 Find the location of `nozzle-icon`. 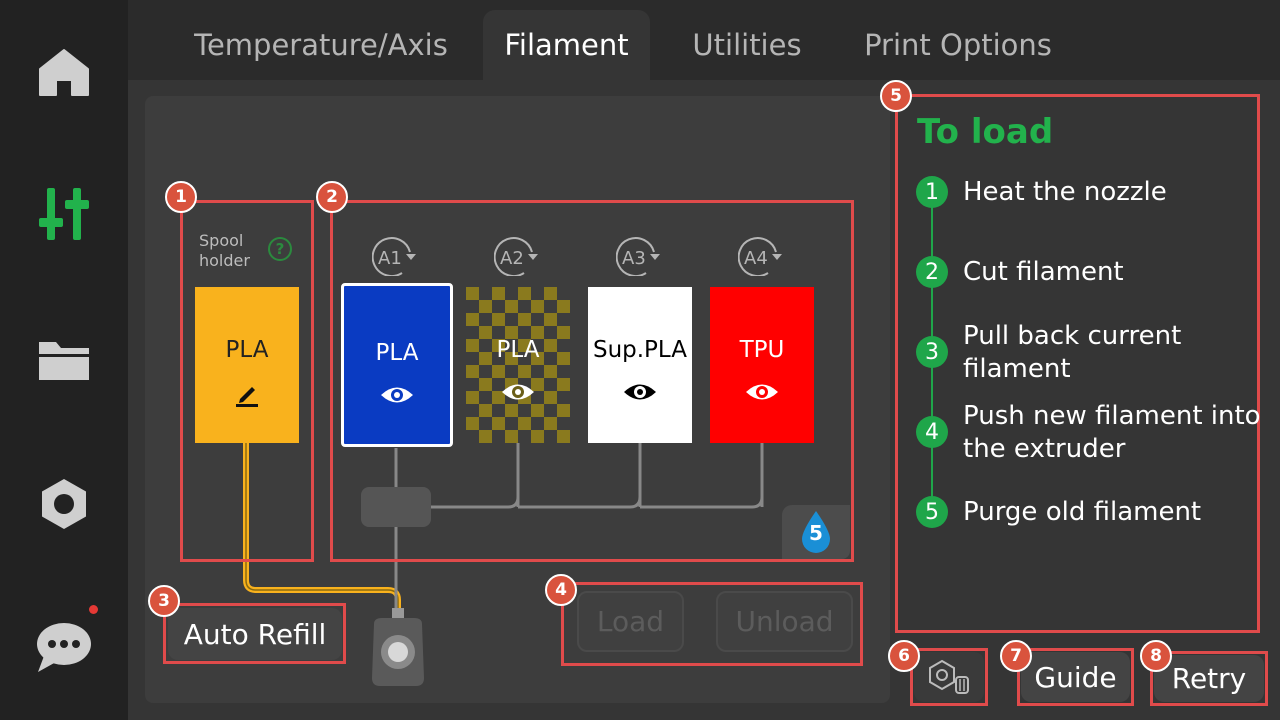

nozzle-icon is located at coordinates (949, 676).